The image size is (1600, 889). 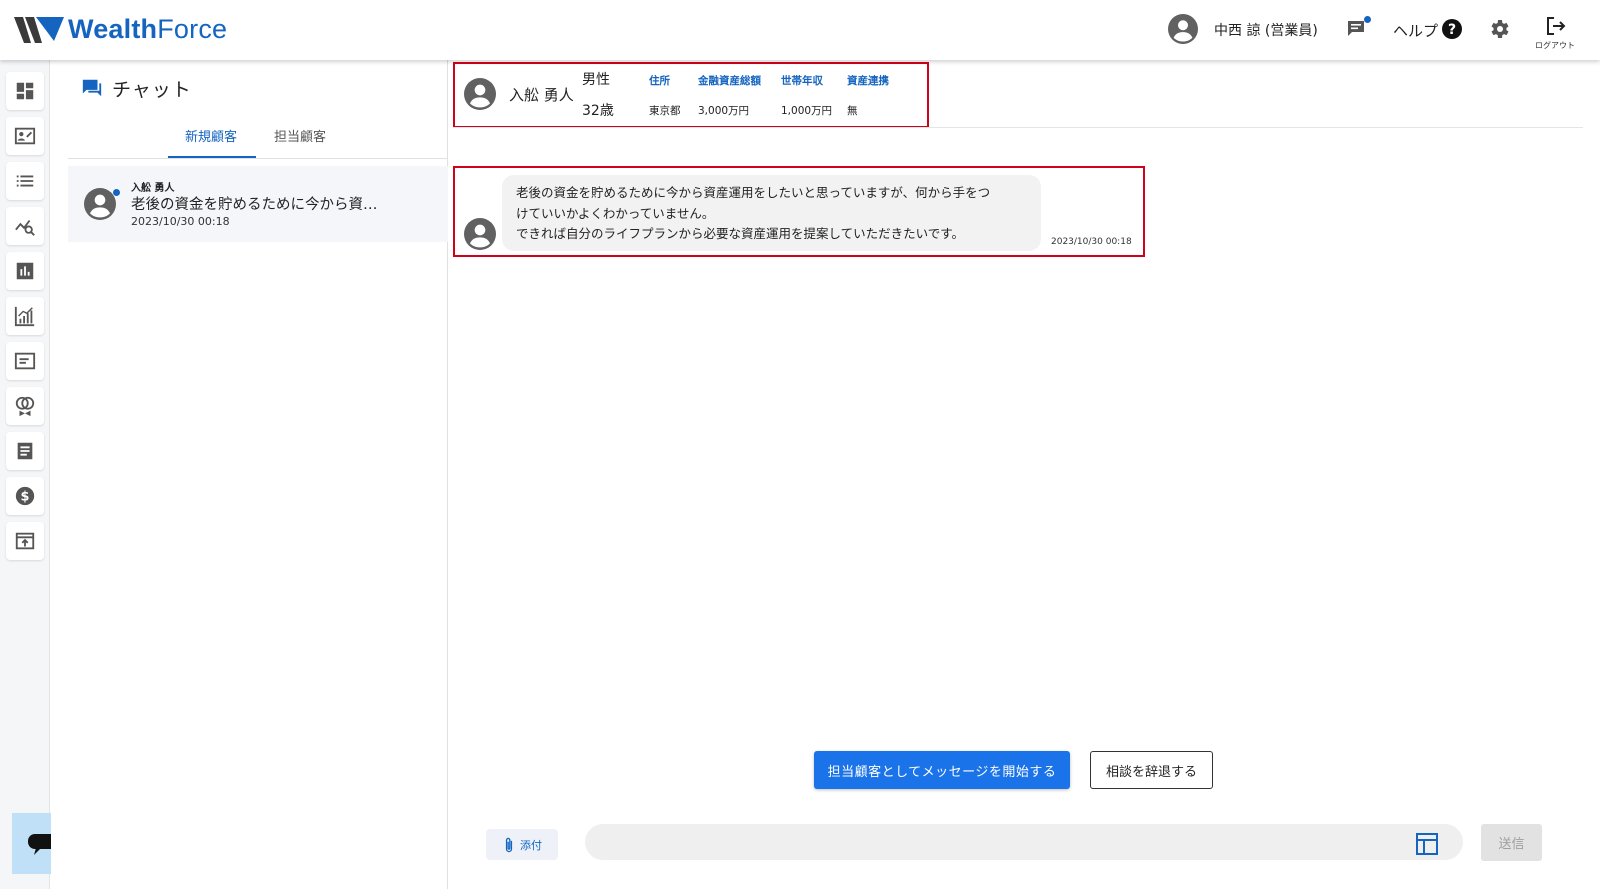 I want to click on sidebar-item-billing: $, so click(x=25, y=496).